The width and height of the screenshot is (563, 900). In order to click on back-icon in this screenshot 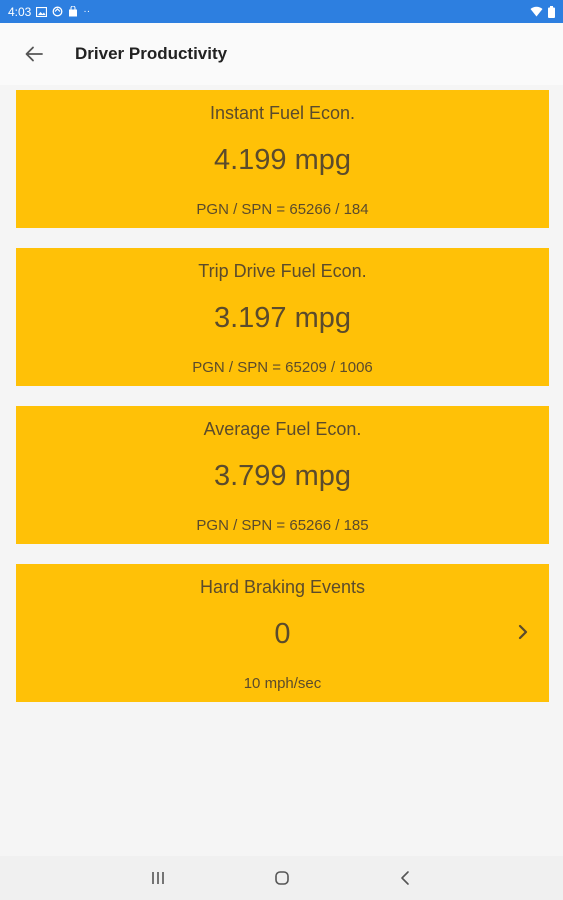, I will do `click(404, 878)`.